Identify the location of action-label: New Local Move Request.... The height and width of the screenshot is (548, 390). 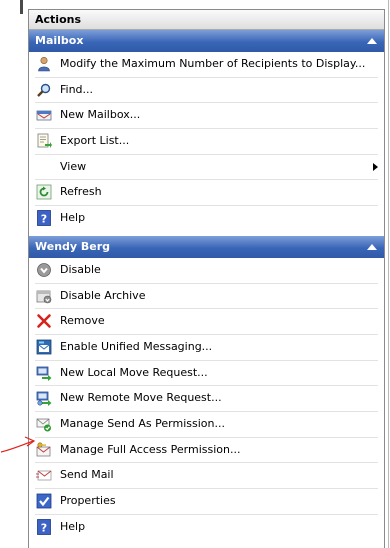
(134, 372).